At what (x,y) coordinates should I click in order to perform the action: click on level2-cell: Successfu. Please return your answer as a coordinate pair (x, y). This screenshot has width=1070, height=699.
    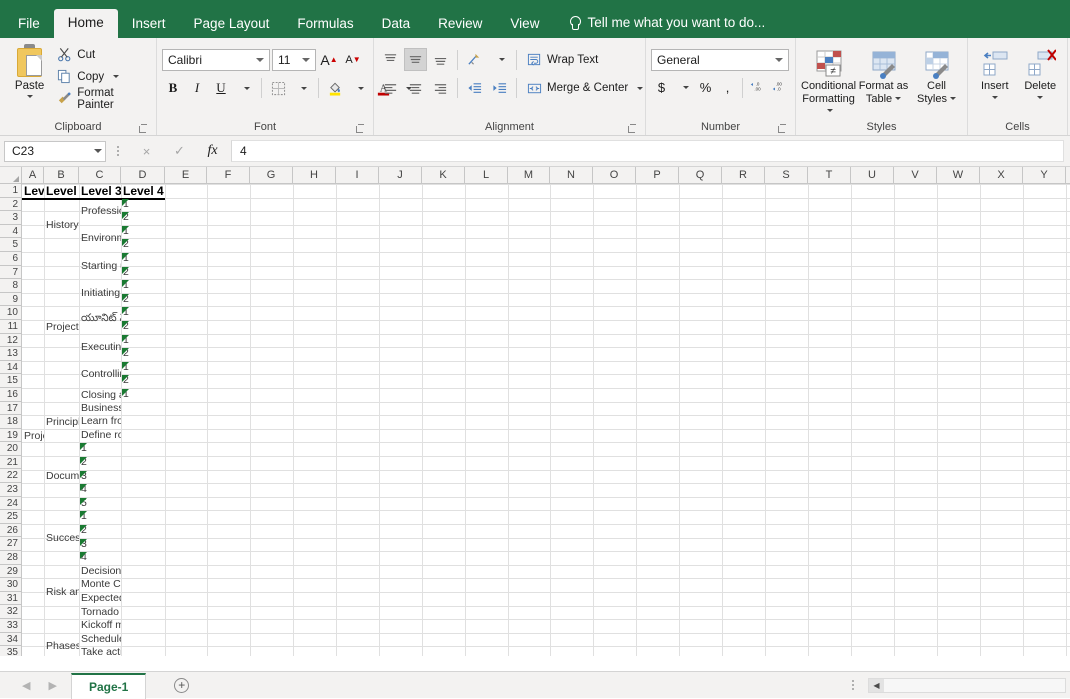
    Looking at the image, I should click on (61, 537).